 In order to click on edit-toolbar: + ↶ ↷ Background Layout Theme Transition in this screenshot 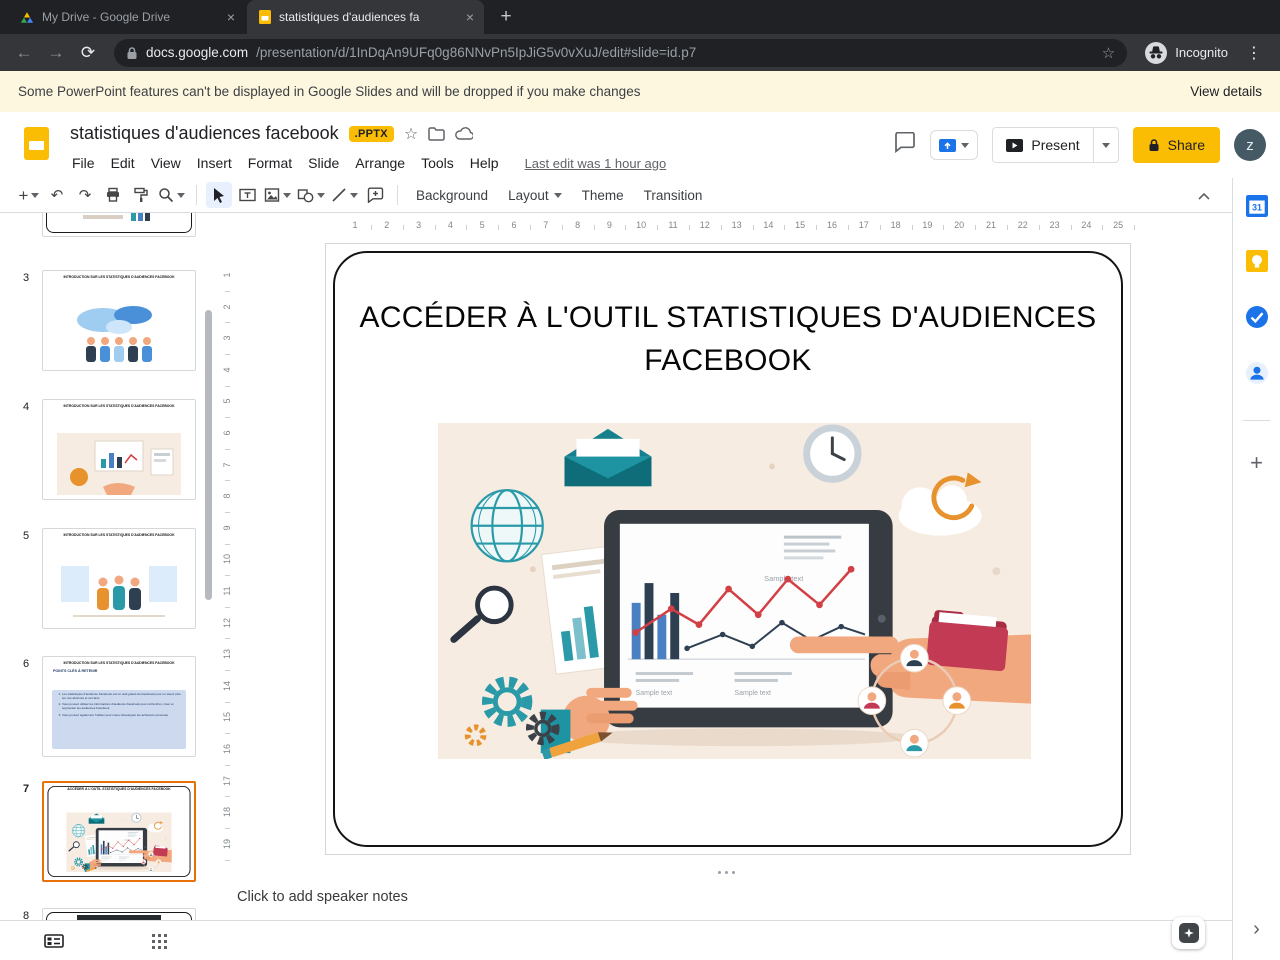, I will do `click(616, 195)`.